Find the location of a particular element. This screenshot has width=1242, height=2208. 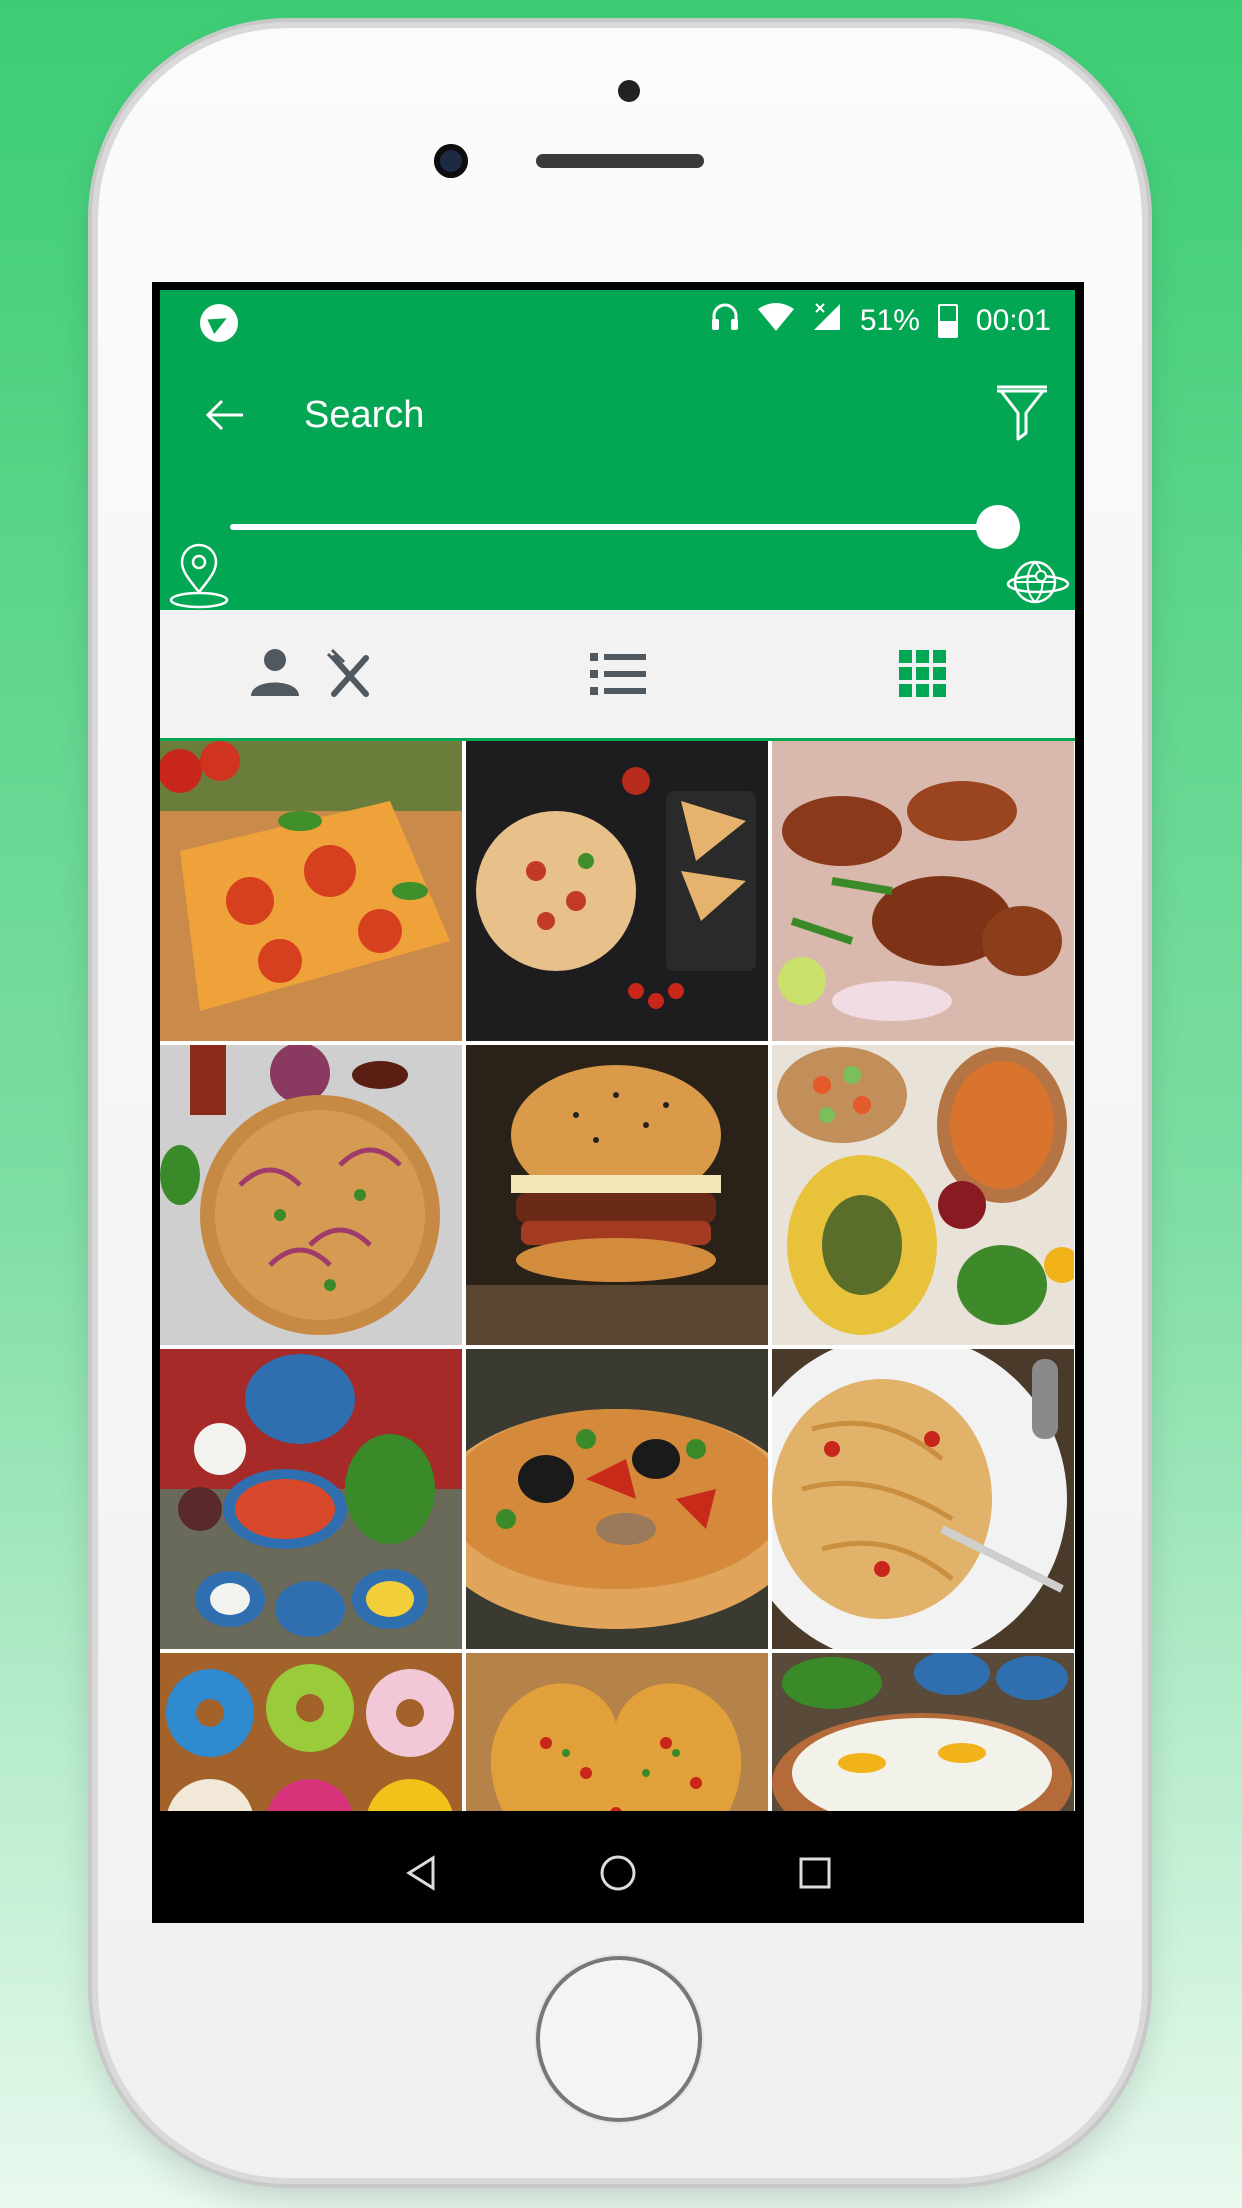

olive-pizza-photo-icon is located at coordinates (617, 1499).